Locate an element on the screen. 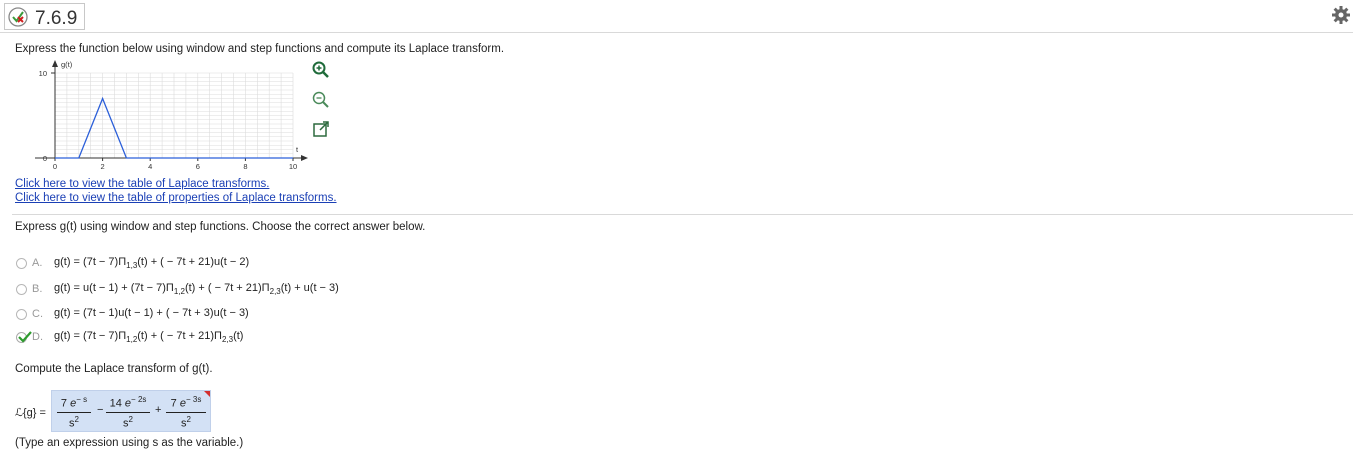  section-divider is located at coordinates (682, 214).